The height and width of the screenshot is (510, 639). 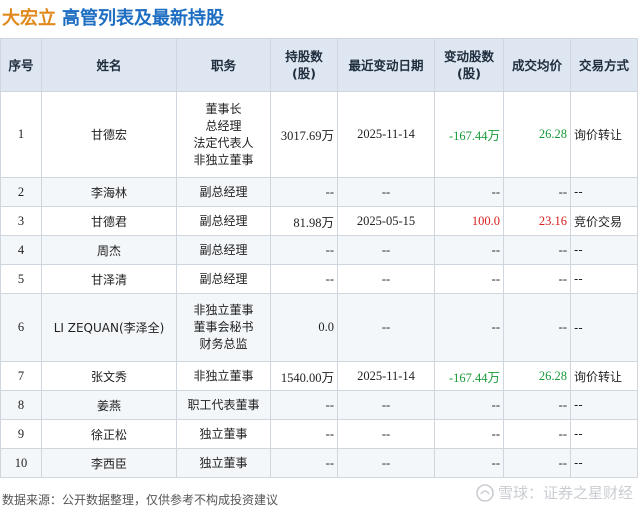 I want to click on change-shares: 100.0, so click(x=469, y=221).